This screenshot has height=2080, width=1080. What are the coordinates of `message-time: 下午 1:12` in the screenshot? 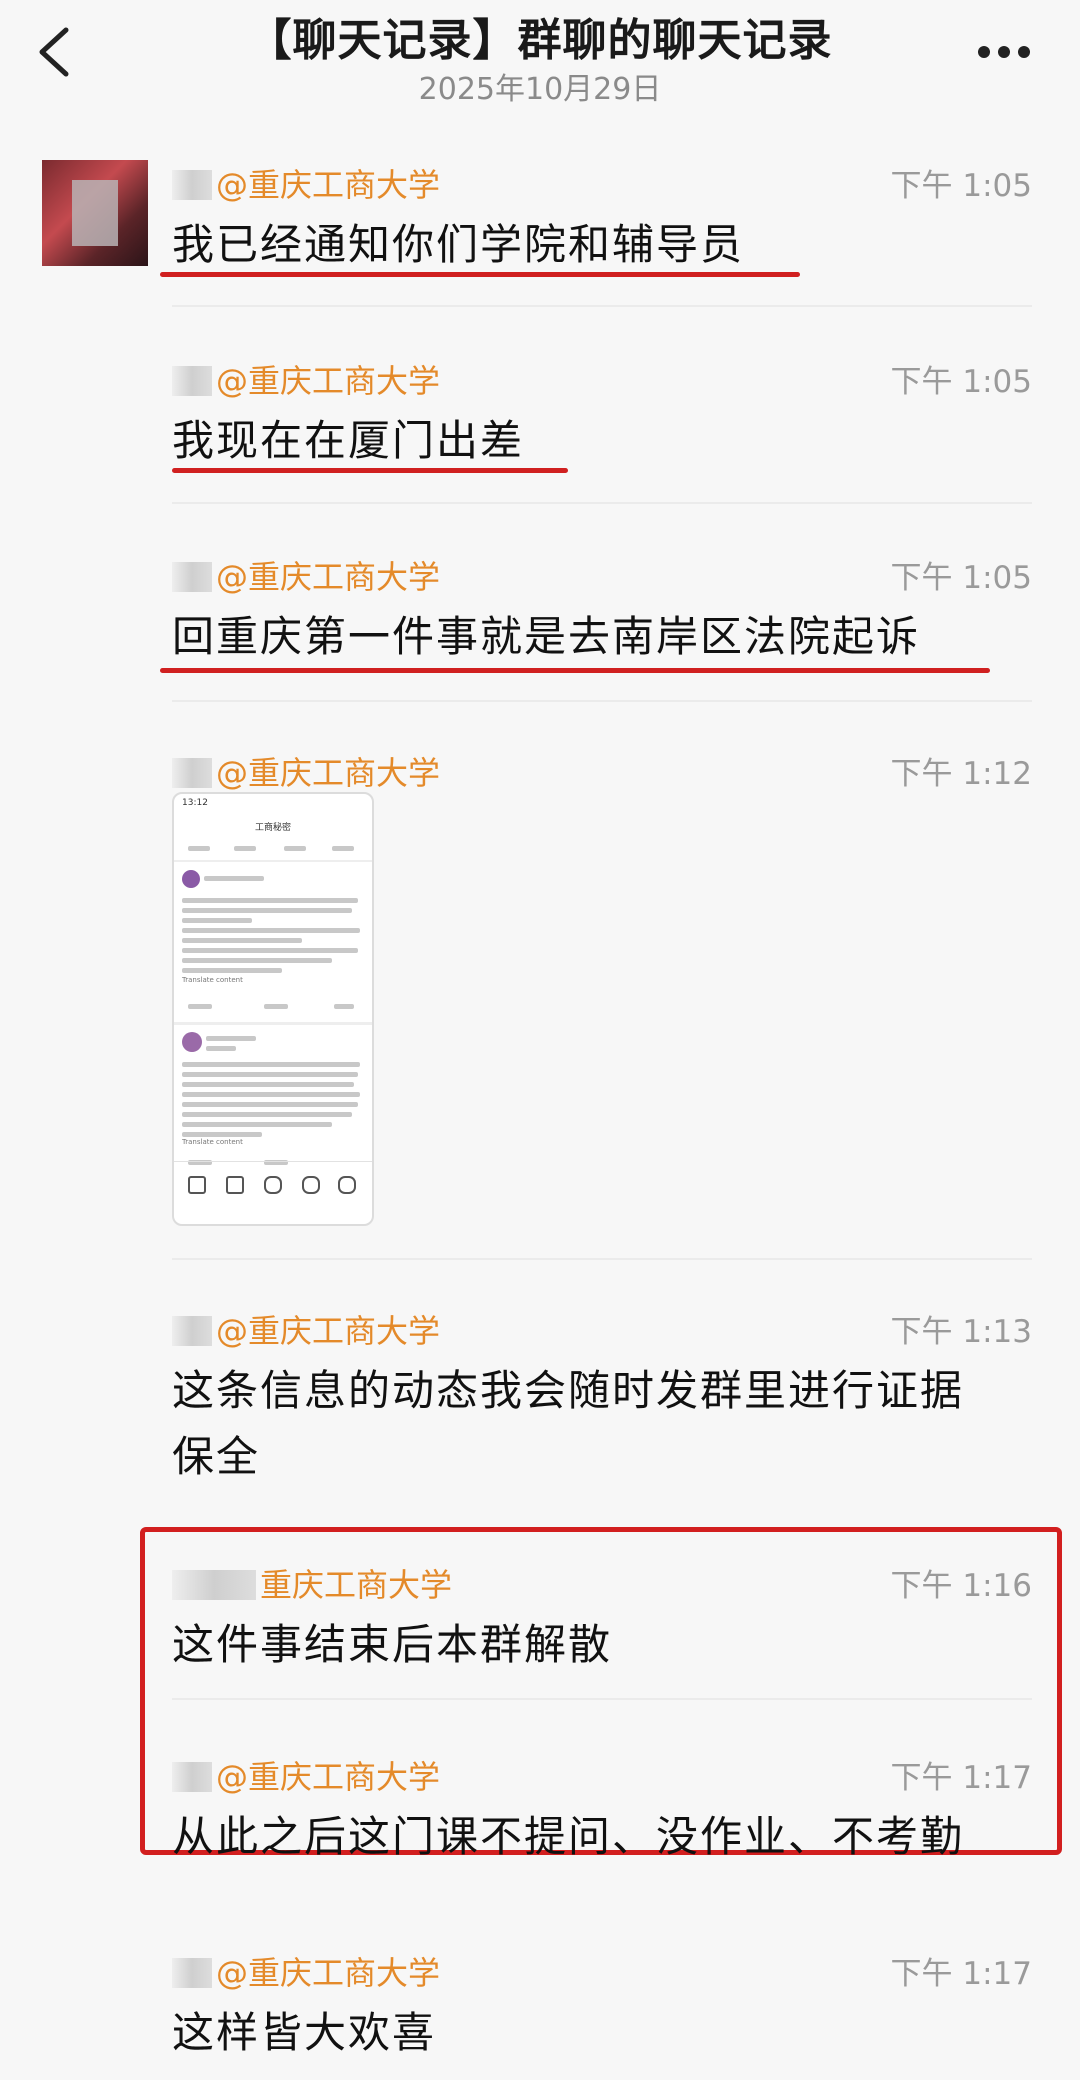 It's located at (961, 774).